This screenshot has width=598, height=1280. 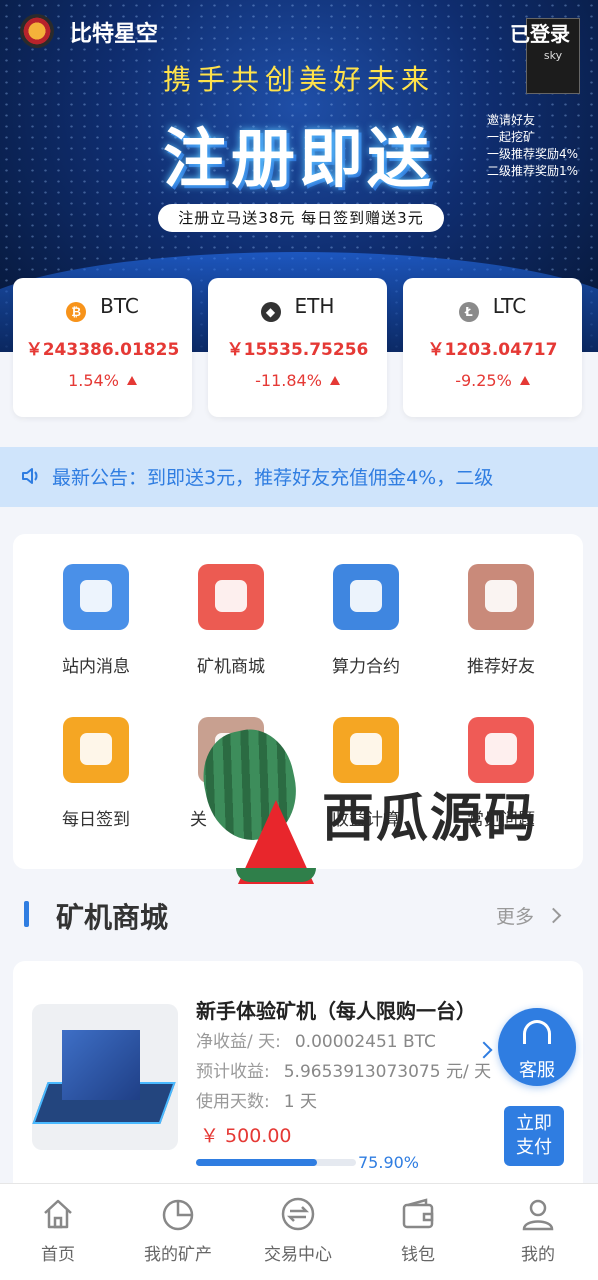 What do you see at coordinates (96, 597) in the screenshot?
I see `chat-icon` at bounding box center [96, 597].